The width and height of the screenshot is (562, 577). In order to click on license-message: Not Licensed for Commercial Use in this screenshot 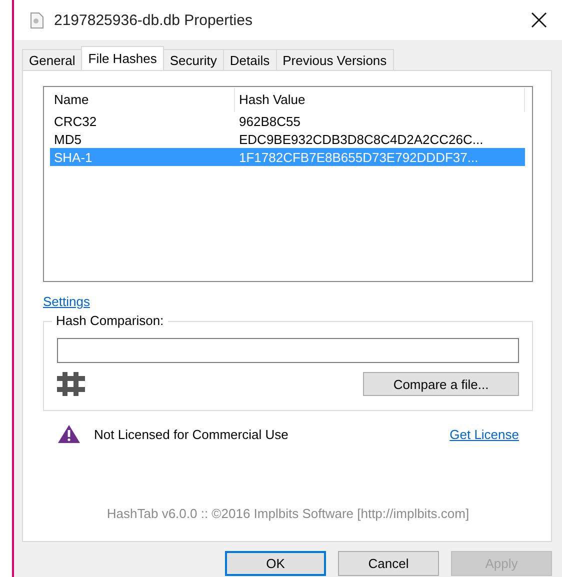, I will do `click(192, 434)`.